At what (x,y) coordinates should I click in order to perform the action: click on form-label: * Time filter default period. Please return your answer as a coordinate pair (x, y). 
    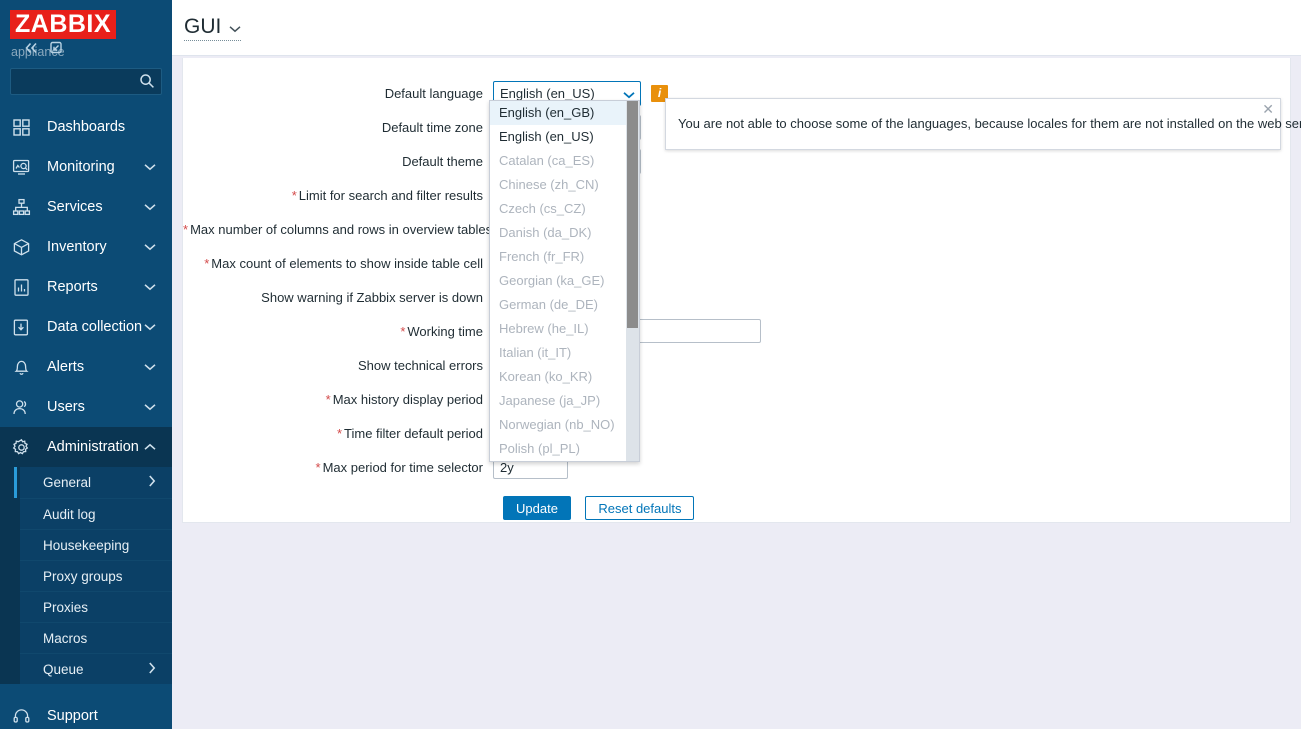
    Looking at the image, I should click on (338, 433).